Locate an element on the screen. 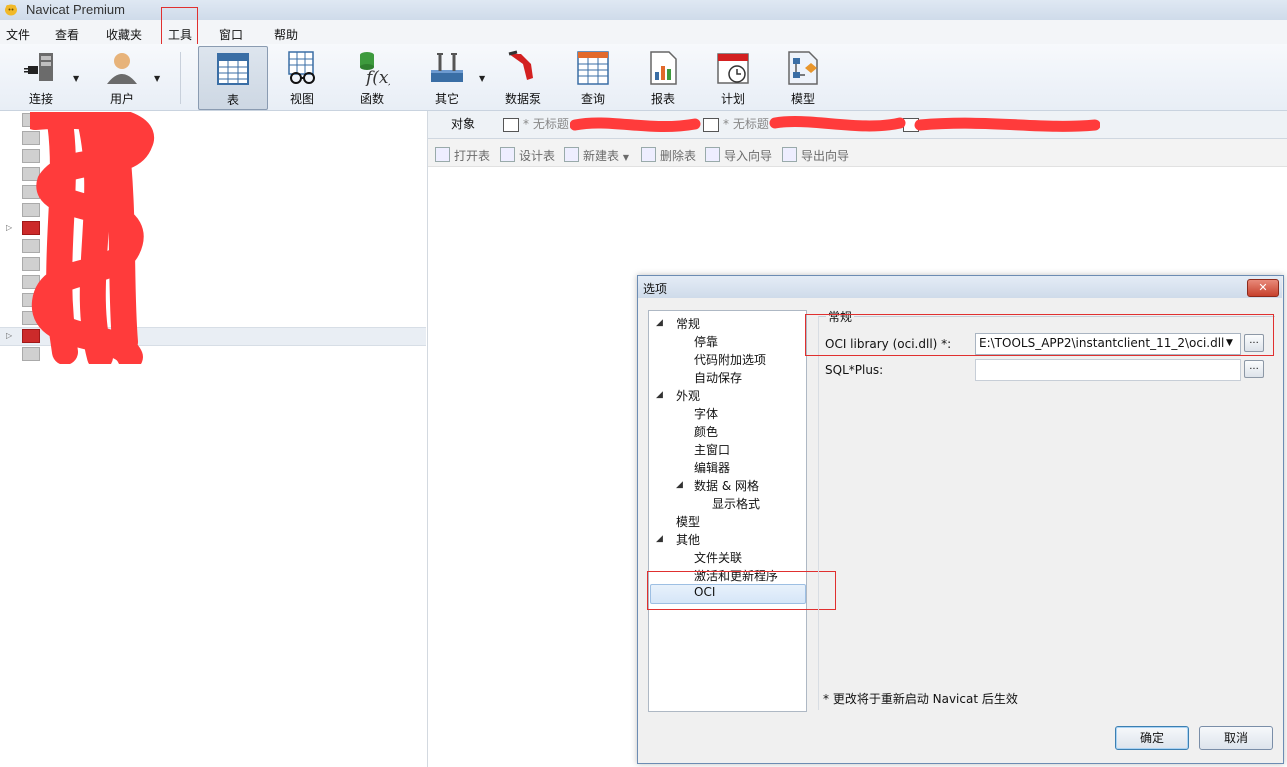 This screenshot has width=1287, height=767. menu-favorites: 收藏夹 is located at coordinates (124, 34).